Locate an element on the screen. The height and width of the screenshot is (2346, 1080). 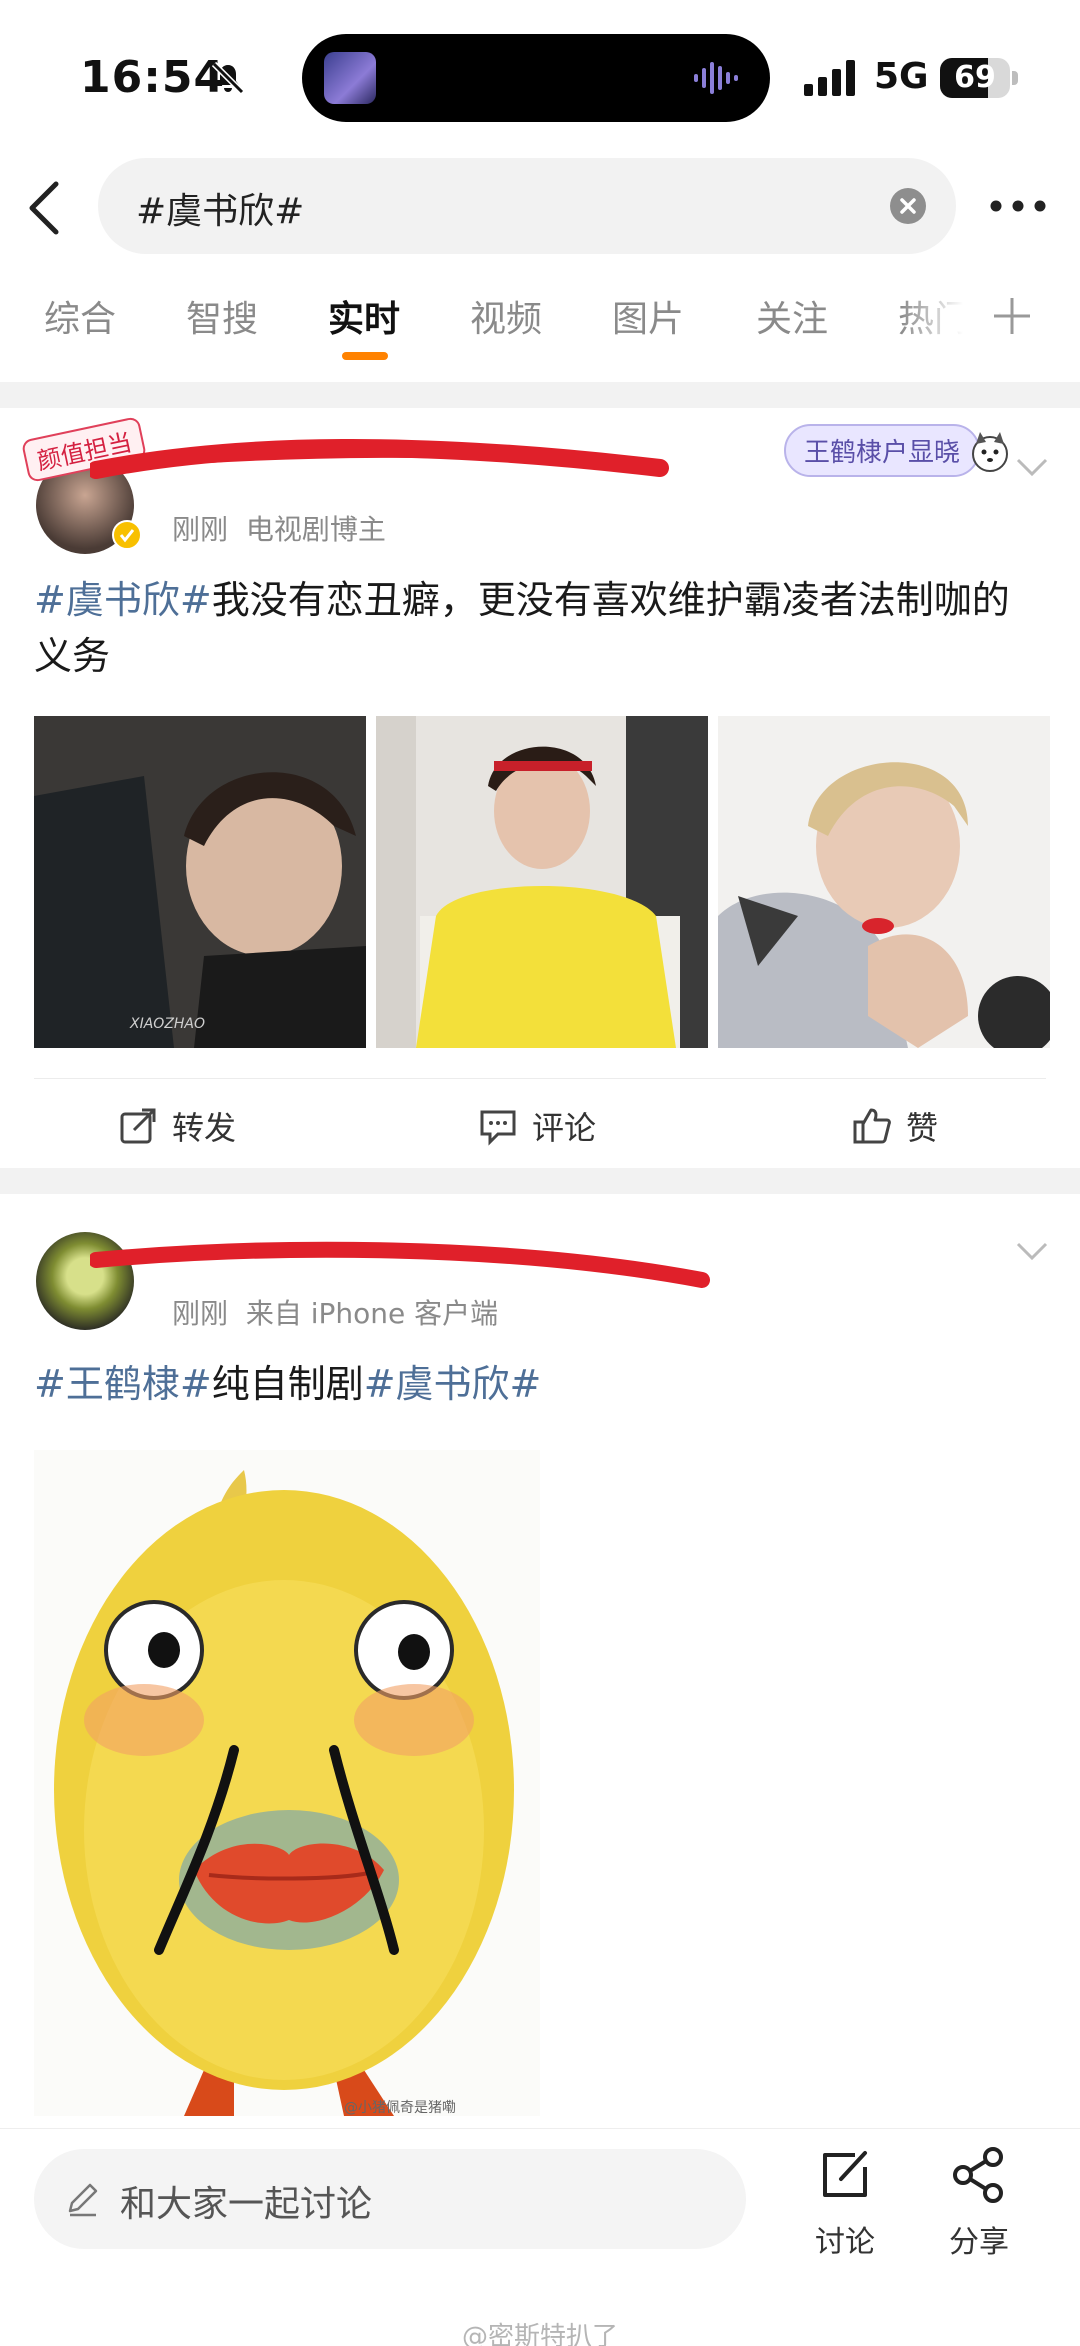
image-caption: @小猪佩奇是猪嘞 is located at coordinates (400, 2107).